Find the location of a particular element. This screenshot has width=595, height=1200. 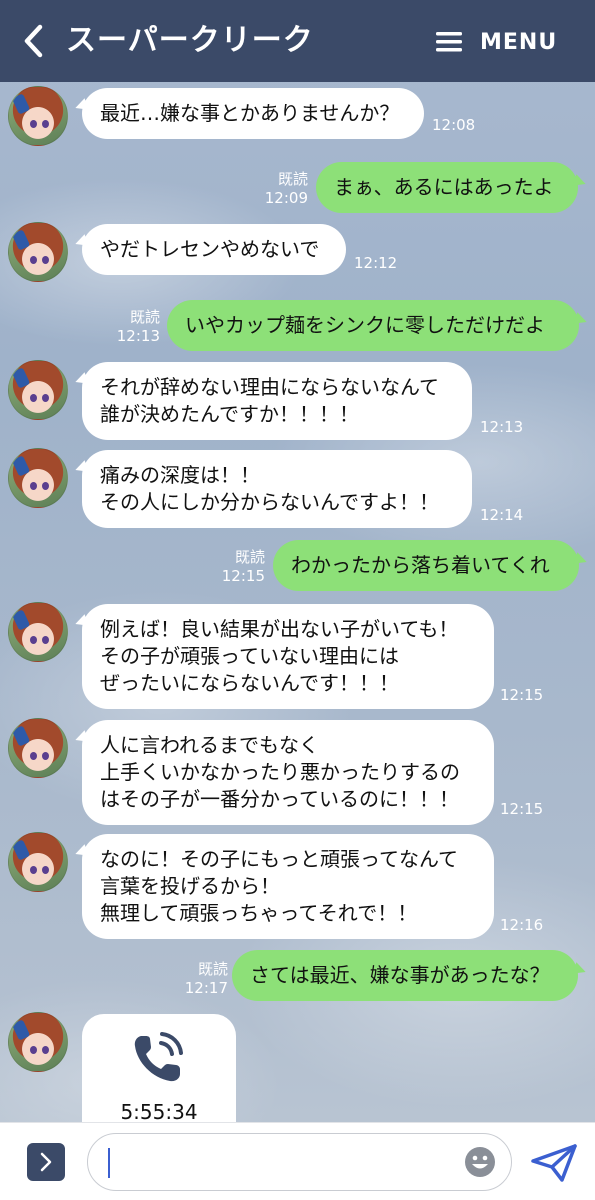

menu-button: MENU is located at coordinates (496, 42).